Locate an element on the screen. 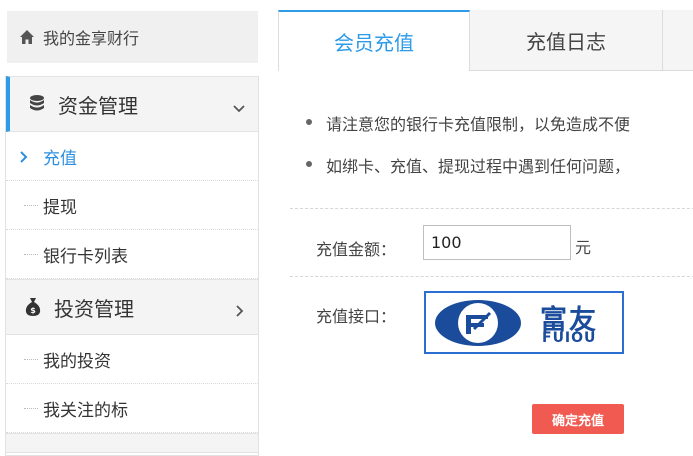 Image resolution: width=693 pixels, height=456 pixels. notice-text: 如绑卡、充值、提现过程中遇到任何问题， is located at coordinates (478, 166).